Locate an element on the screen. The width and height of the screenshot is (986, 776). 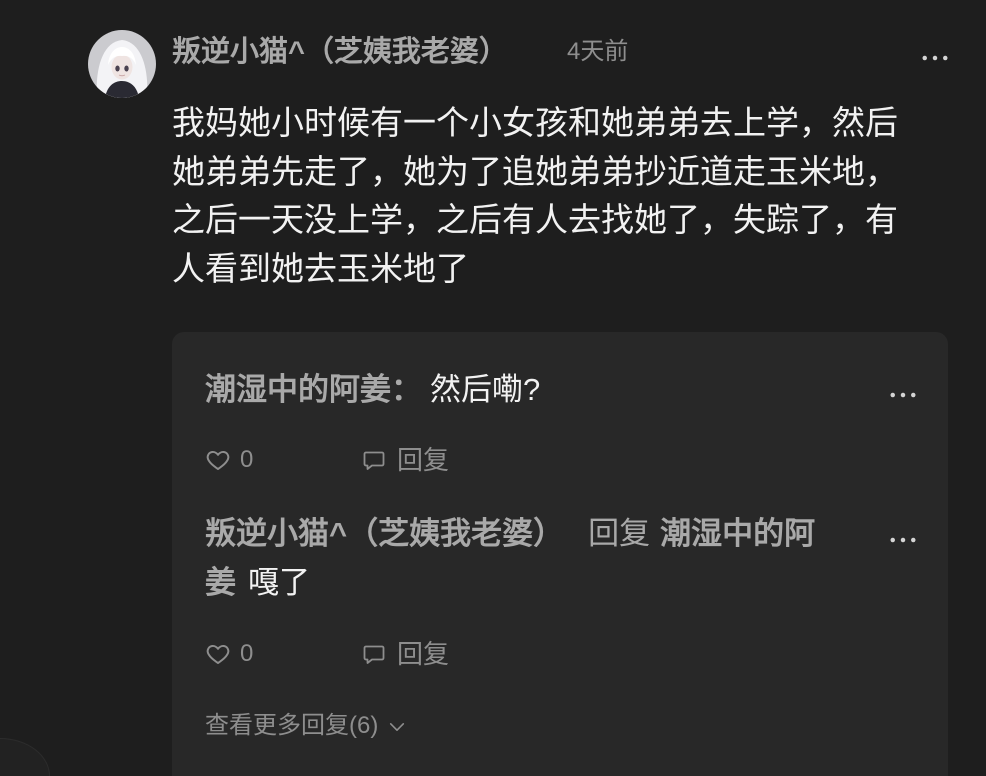
reply-item: 潮湿中的阿姜： 然后嘞? is located at coordinates (372, 390).